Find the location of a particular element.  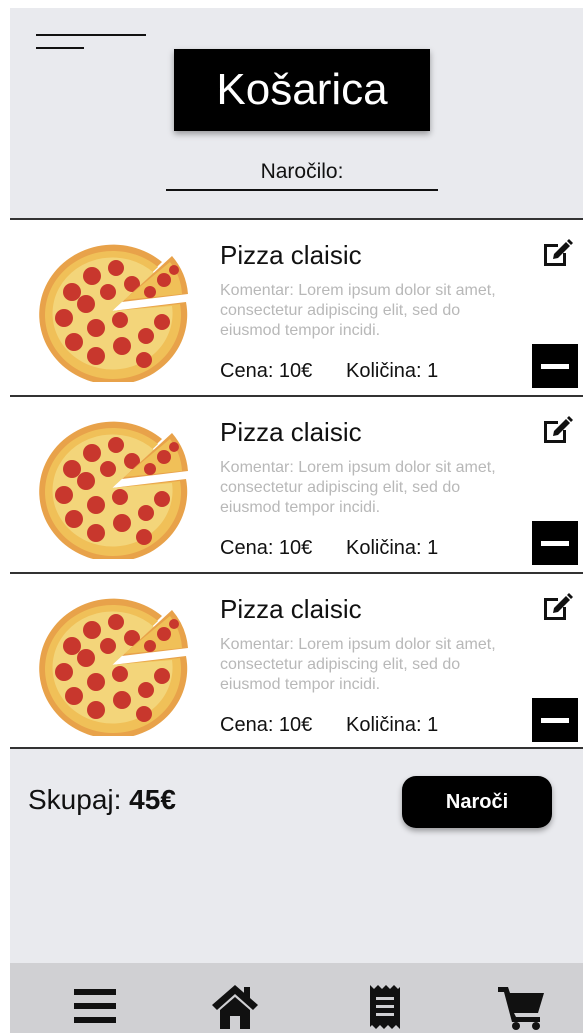

menu-line-long is located at coordinates (91, 35).